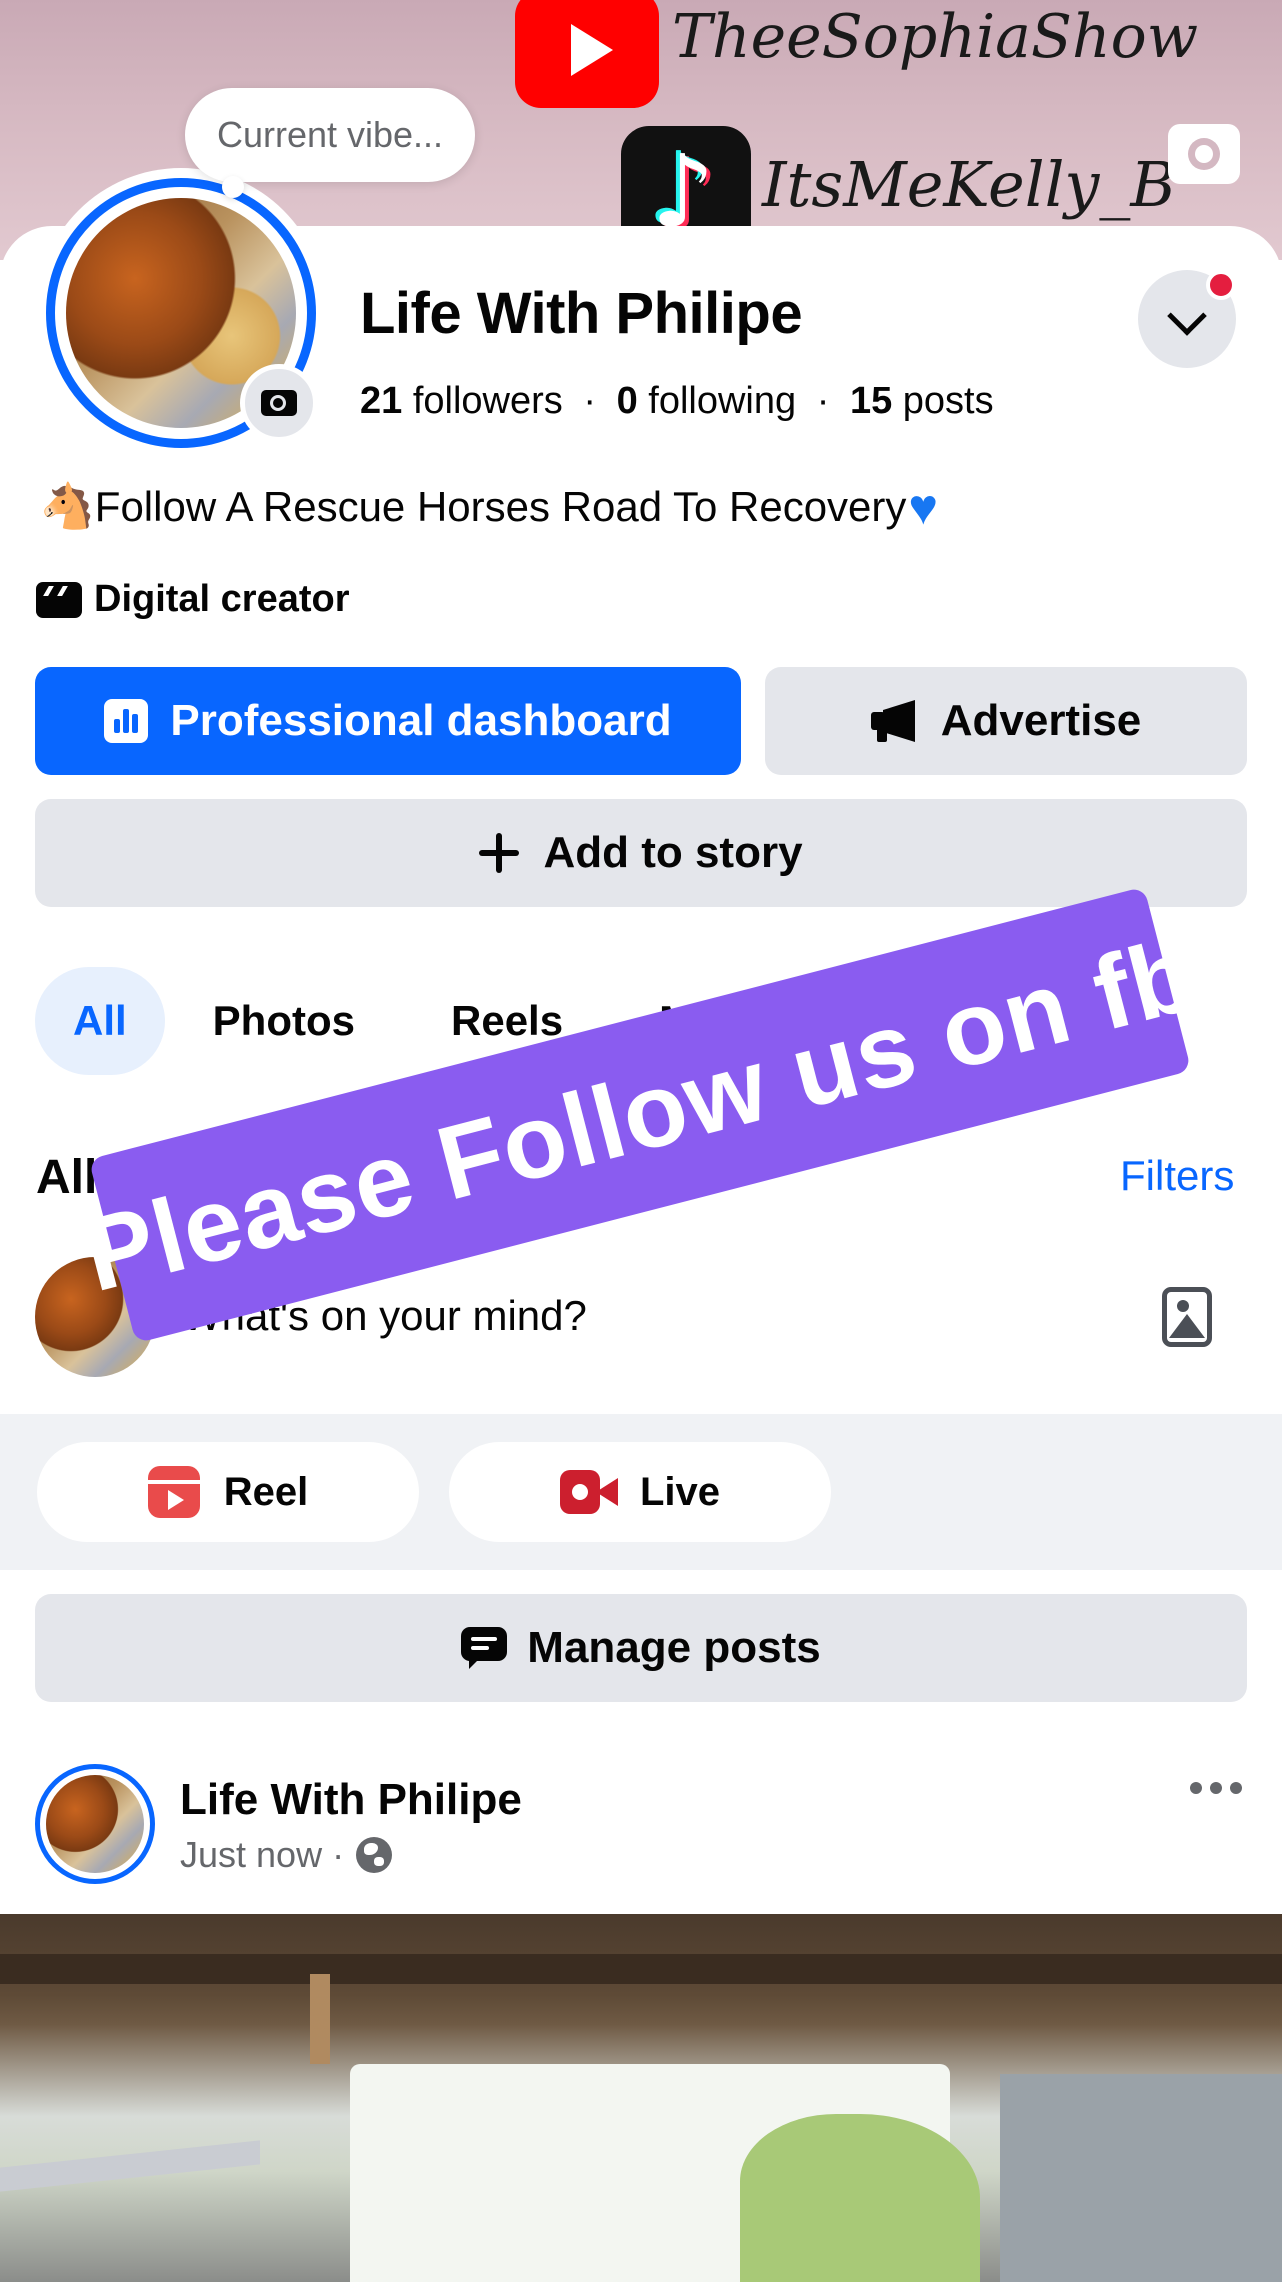 The width and height of the screenshot is (1282, 2282). What do you see at coordinates (100, 1021) in the screenshot?
I see `tab-all: All` at bounding box center [100, 1021].